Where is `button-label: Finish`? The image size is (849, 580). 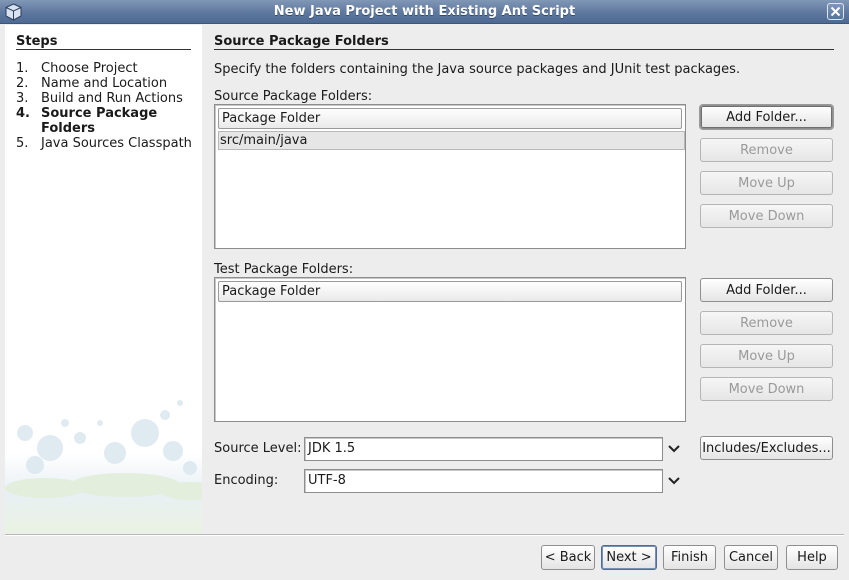 button-label: Finish is located at coordinates (689, 557).